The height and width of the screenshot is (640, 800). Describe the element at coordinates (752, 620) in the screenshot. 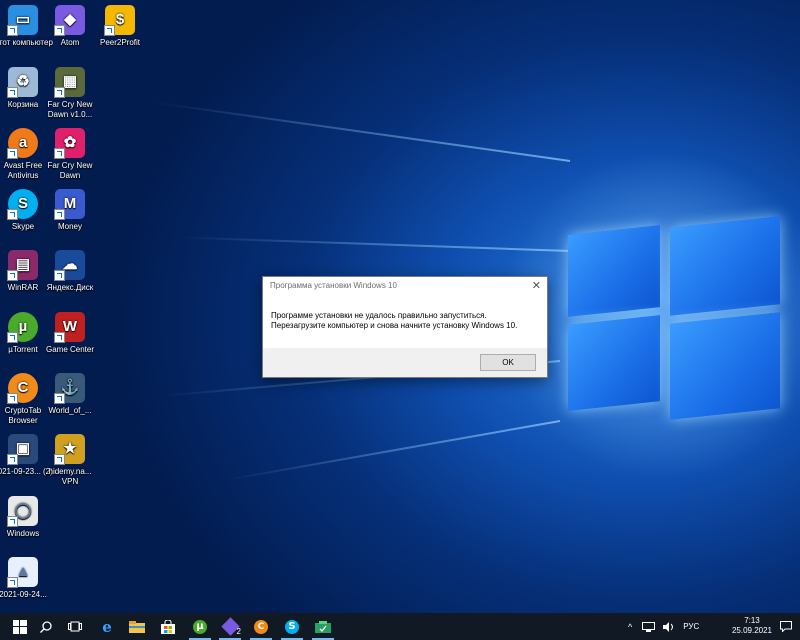

I see `clock-time: 7:13` at that location.